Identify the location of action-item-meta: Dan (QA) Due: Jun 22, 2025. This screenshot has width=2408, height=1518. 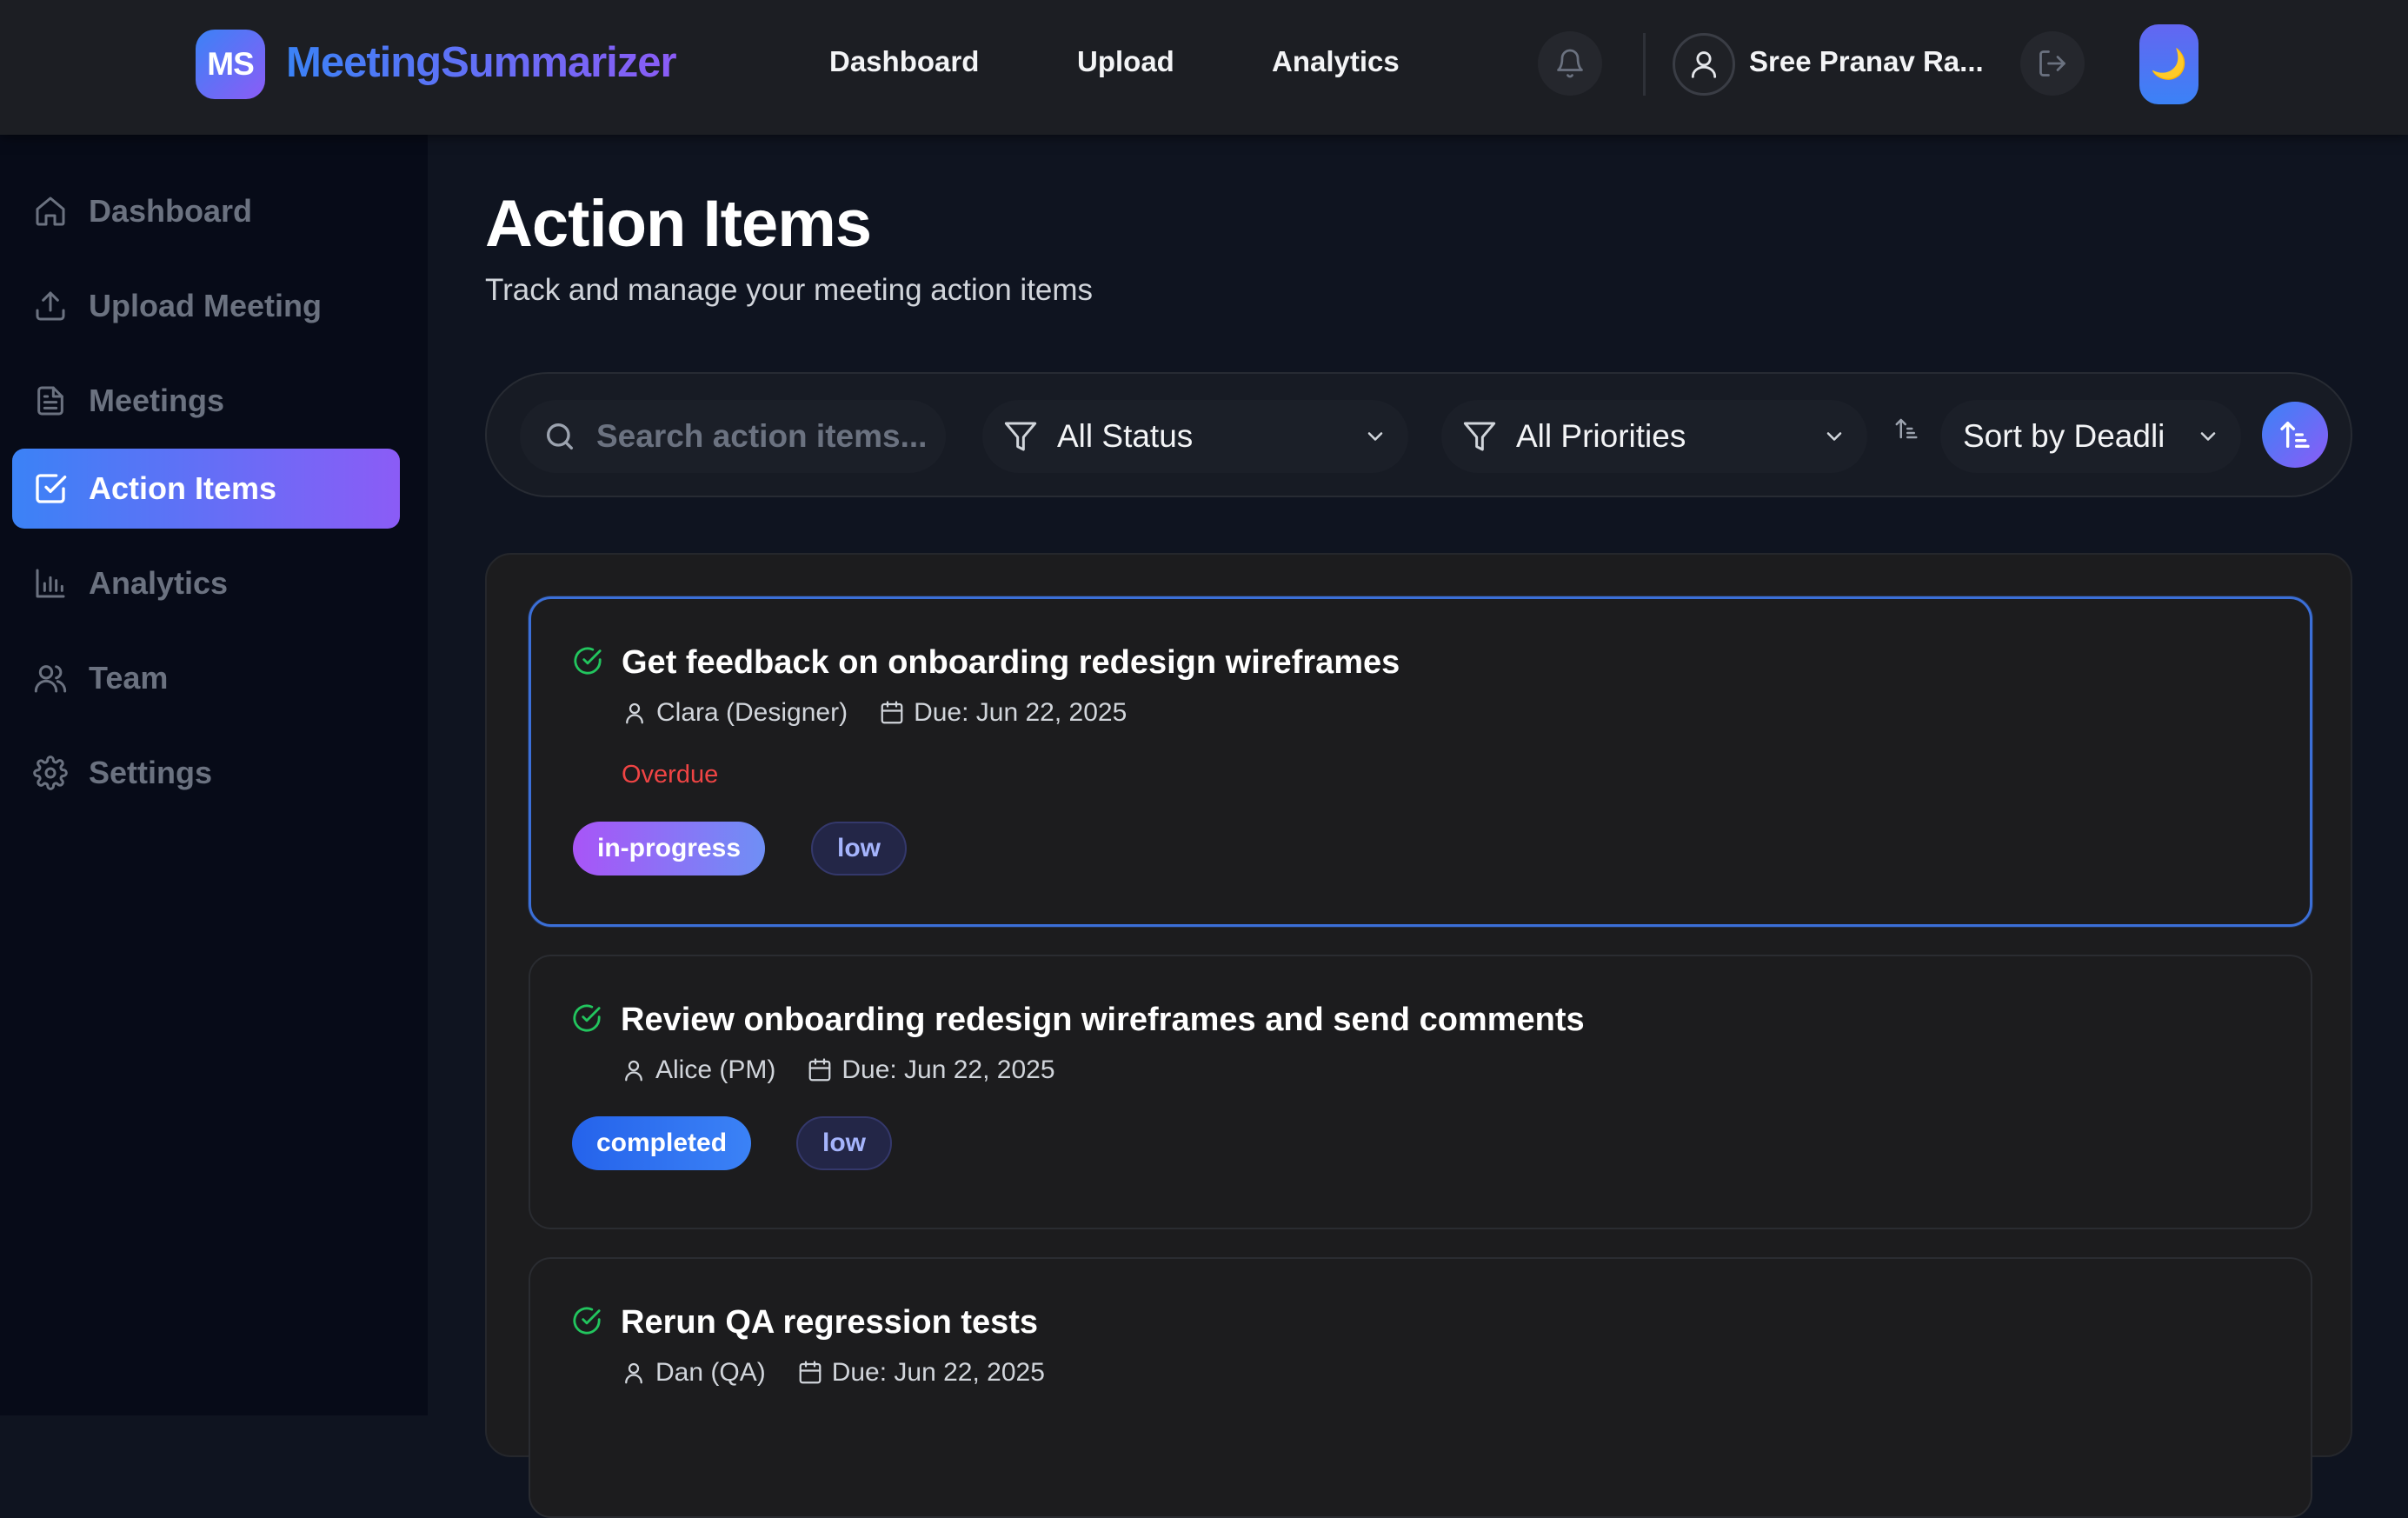
(848, 1373).